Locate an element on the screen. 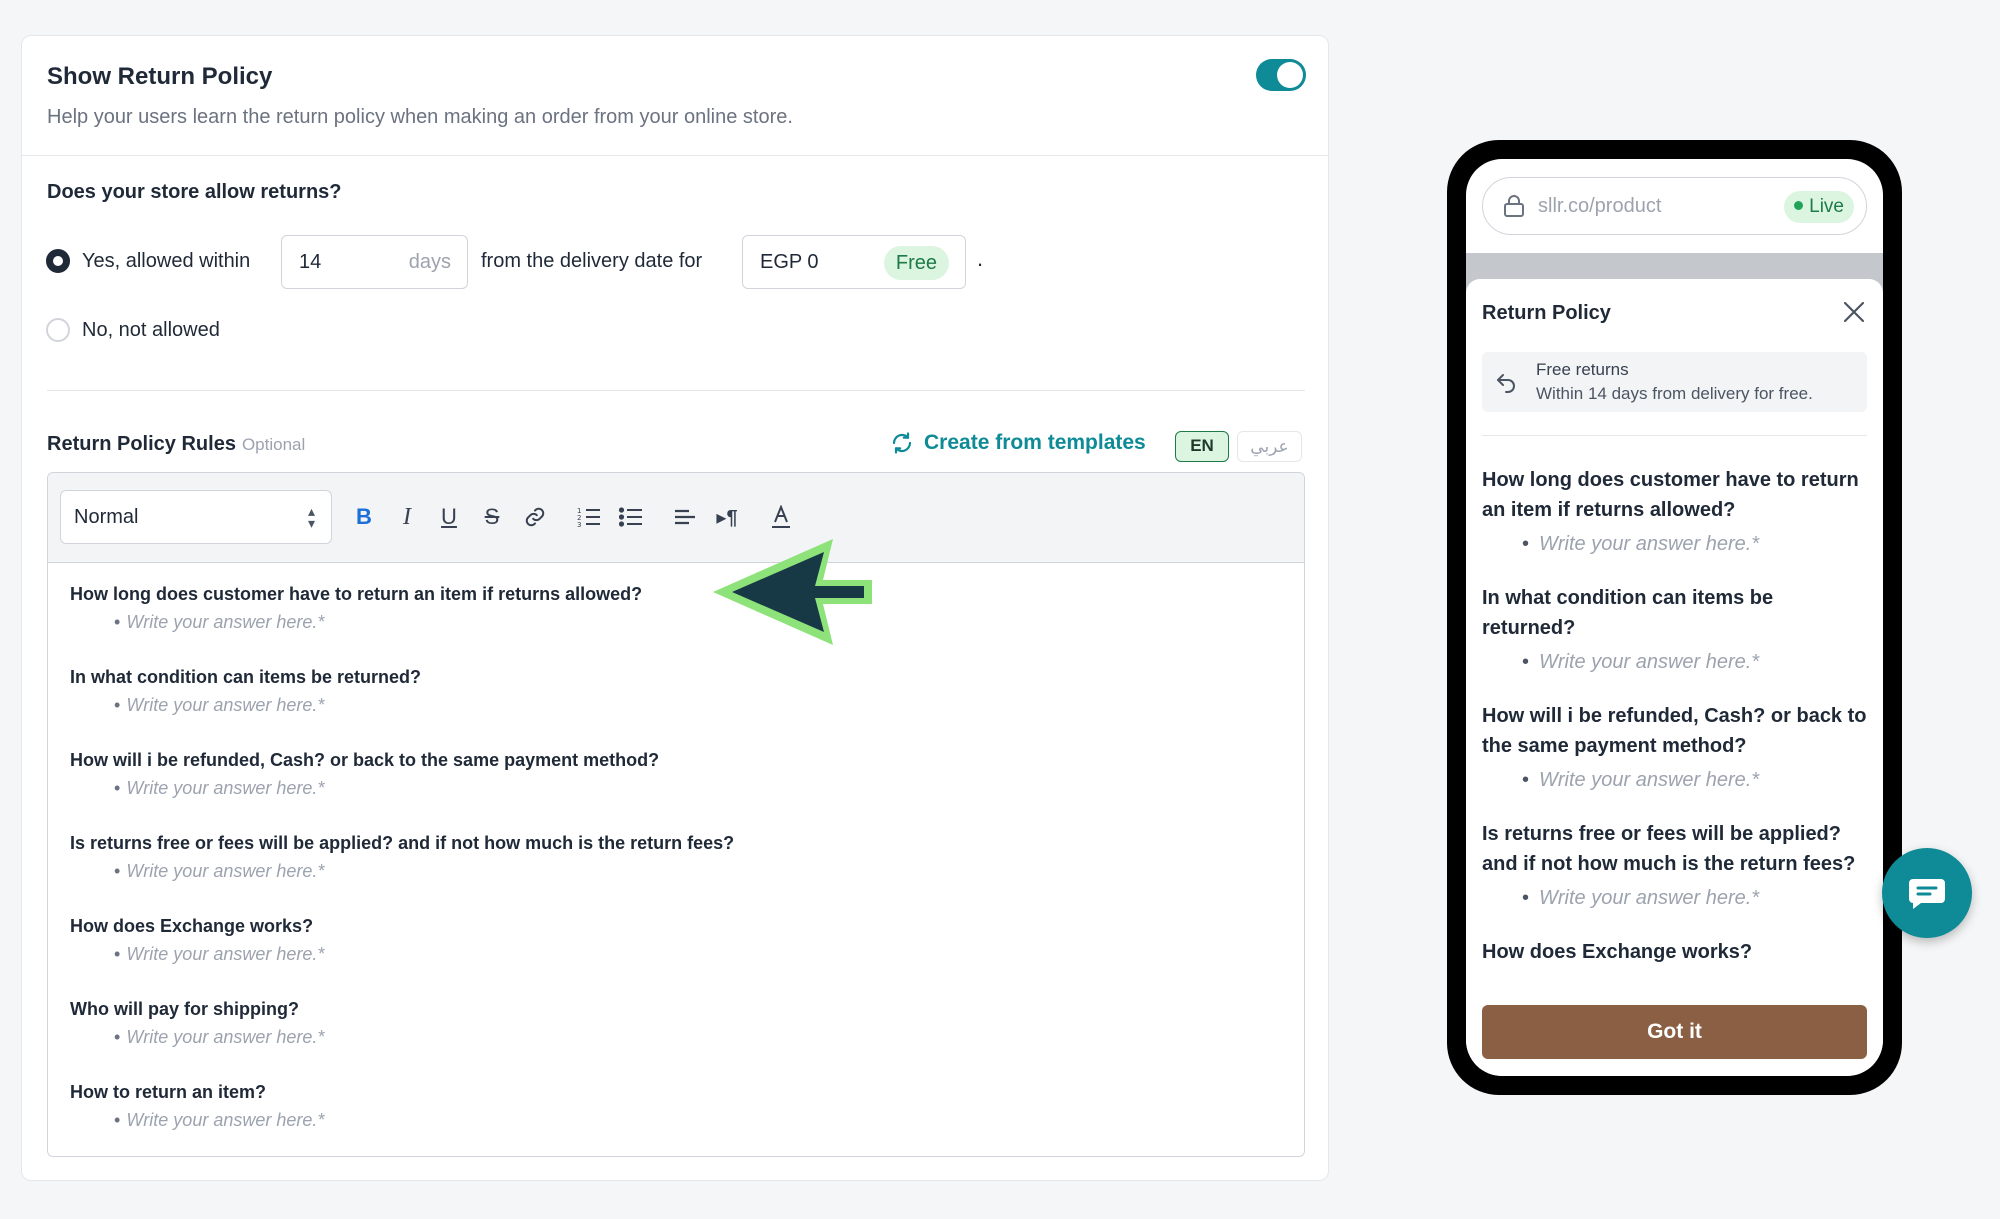 This screenshot has height=1219, width=2000. rule-question: How to return an item? is located at coordinates (677, 1092).